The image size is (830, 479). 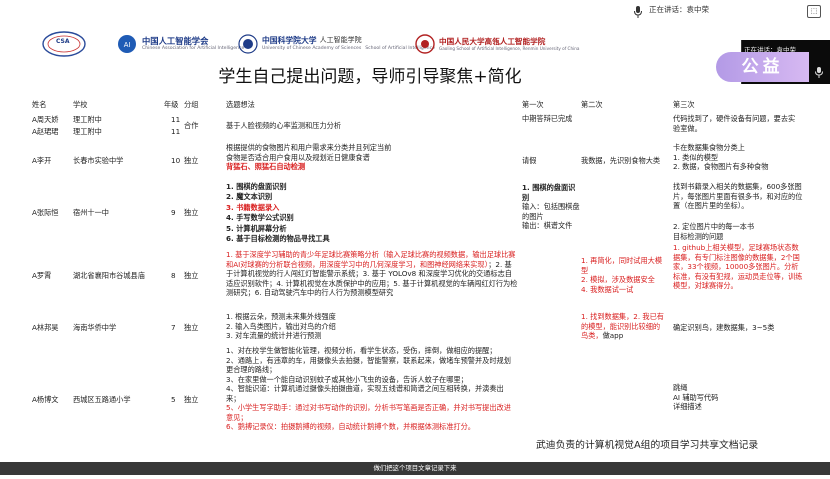 I want to click on meeting-top-bar: 正在讲话：袁中荣 ⬚, so click(x=415, y=11).